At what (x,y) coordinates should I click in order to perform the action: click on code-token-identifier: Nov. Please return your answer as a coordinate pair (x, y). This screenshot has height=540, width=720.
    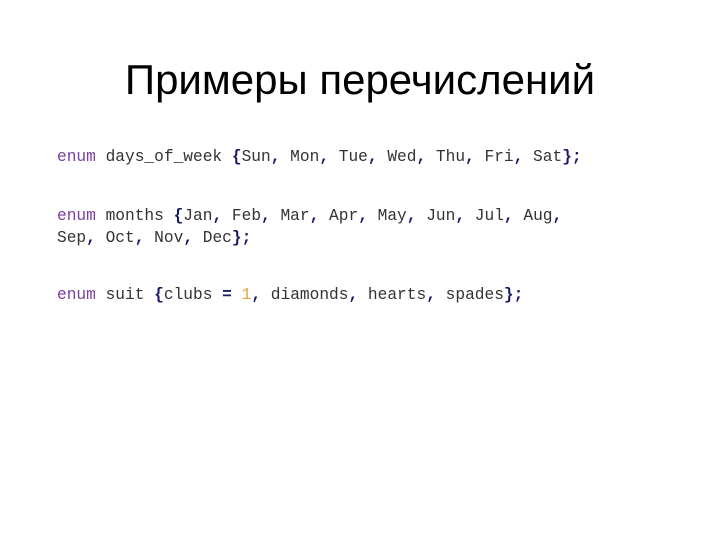
    Looking at the image, I should click on (164, 238).